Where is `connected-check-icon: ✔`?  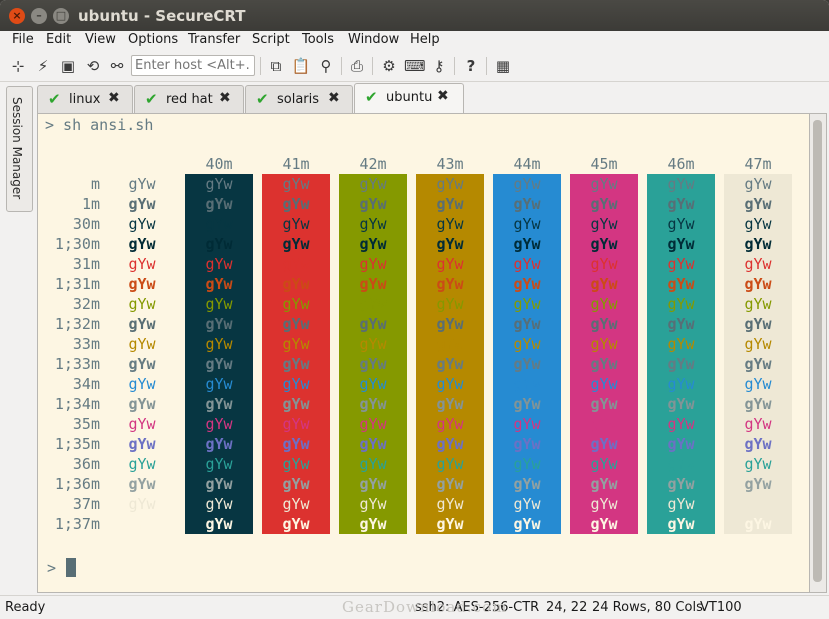 connected-check-icon: ✔ is located at coordinates (262, 99).